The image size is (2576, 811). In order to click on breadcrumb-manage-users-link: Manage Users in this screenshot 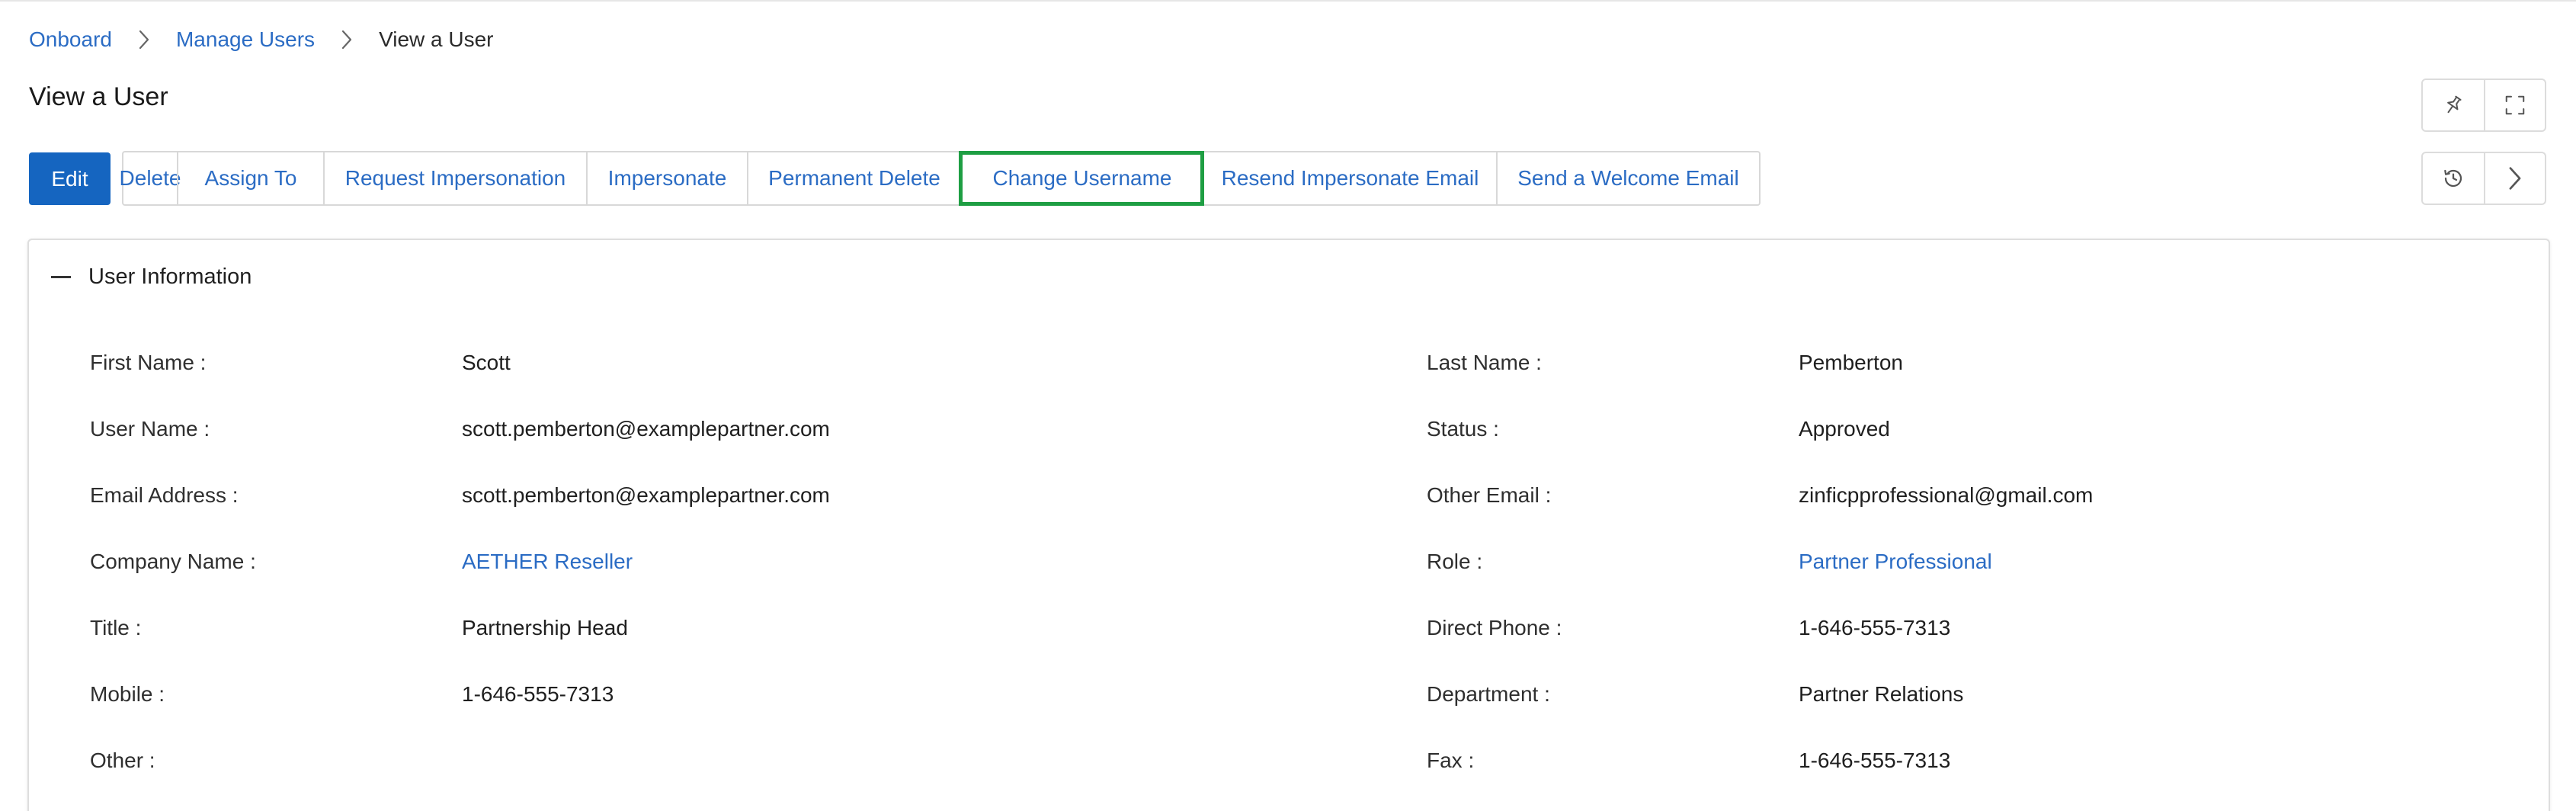, I will do `click(245, 39)`.